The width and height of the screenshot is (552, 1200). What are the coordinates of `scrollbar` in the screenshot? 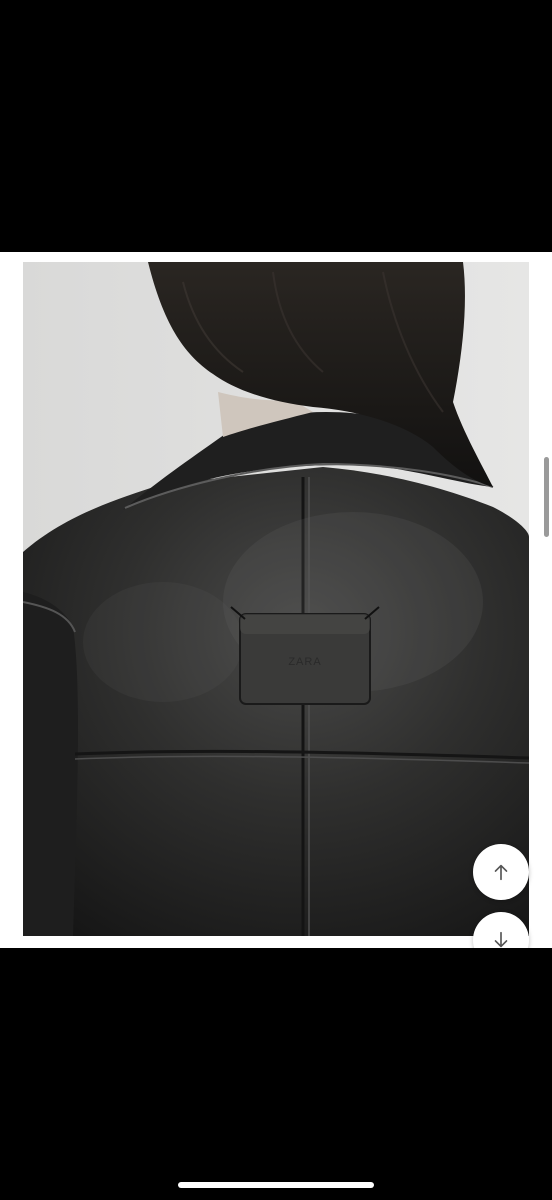 It's located at (546, 497).